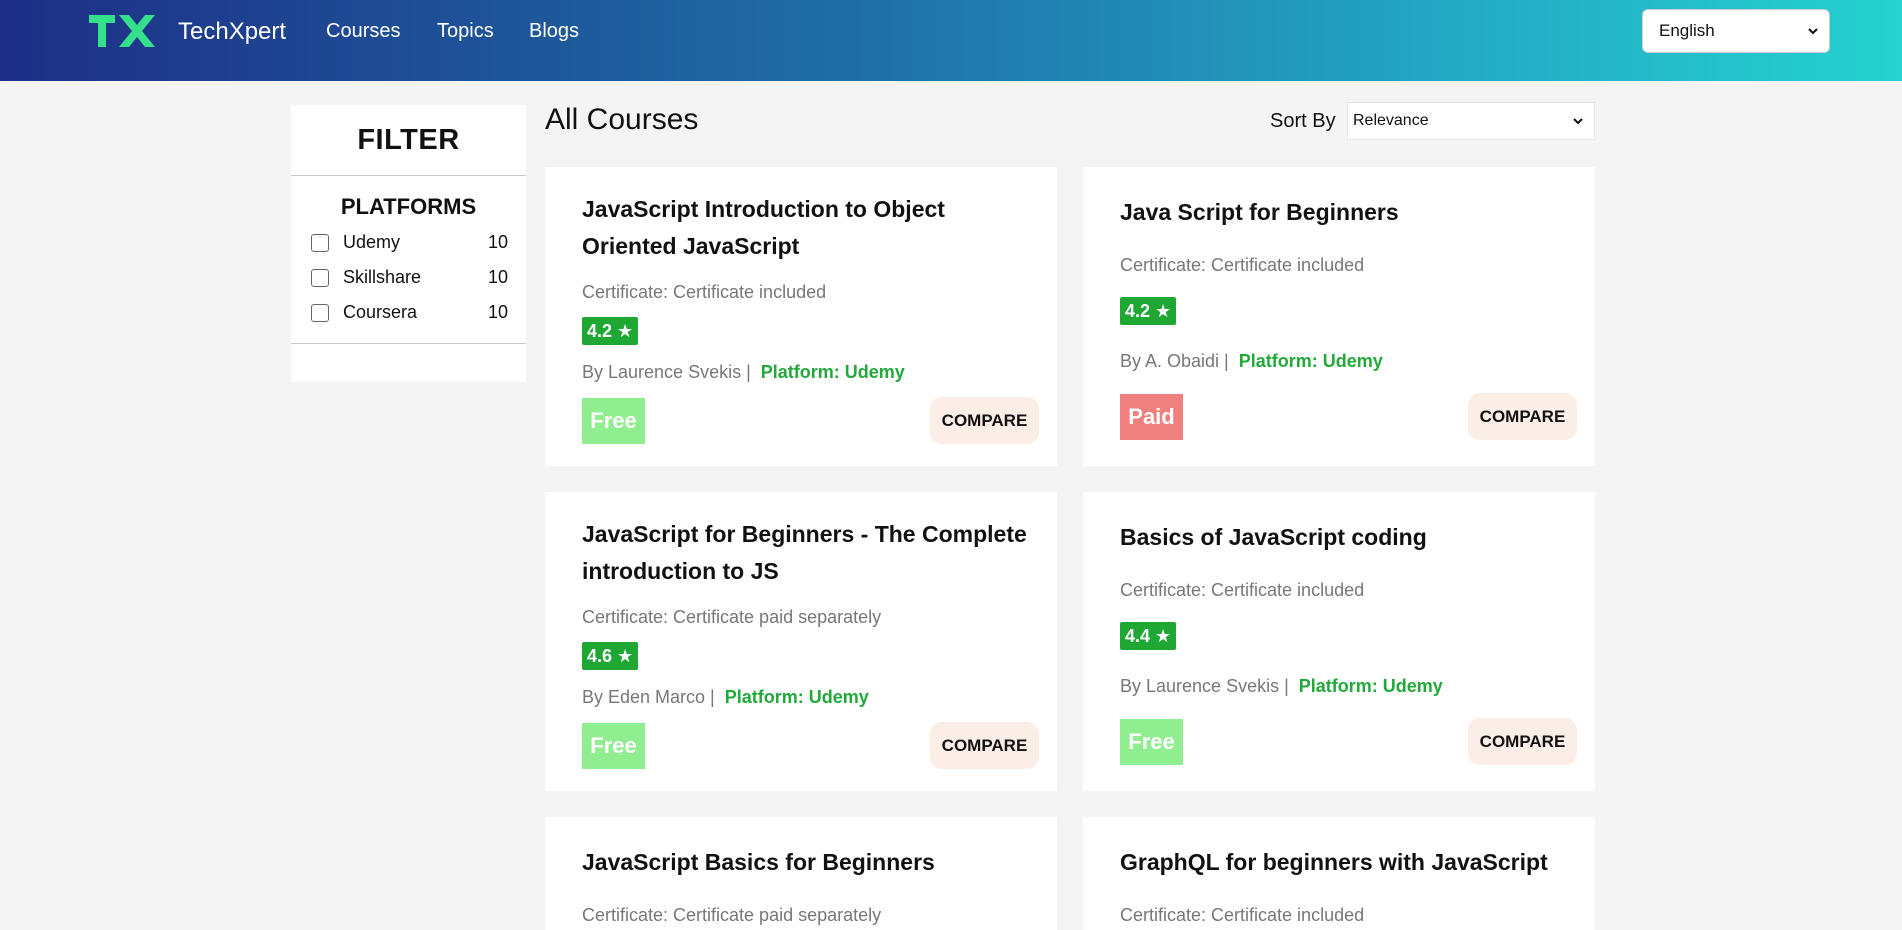  I want to click on platform-label: Skillshare, so click(382, 277).